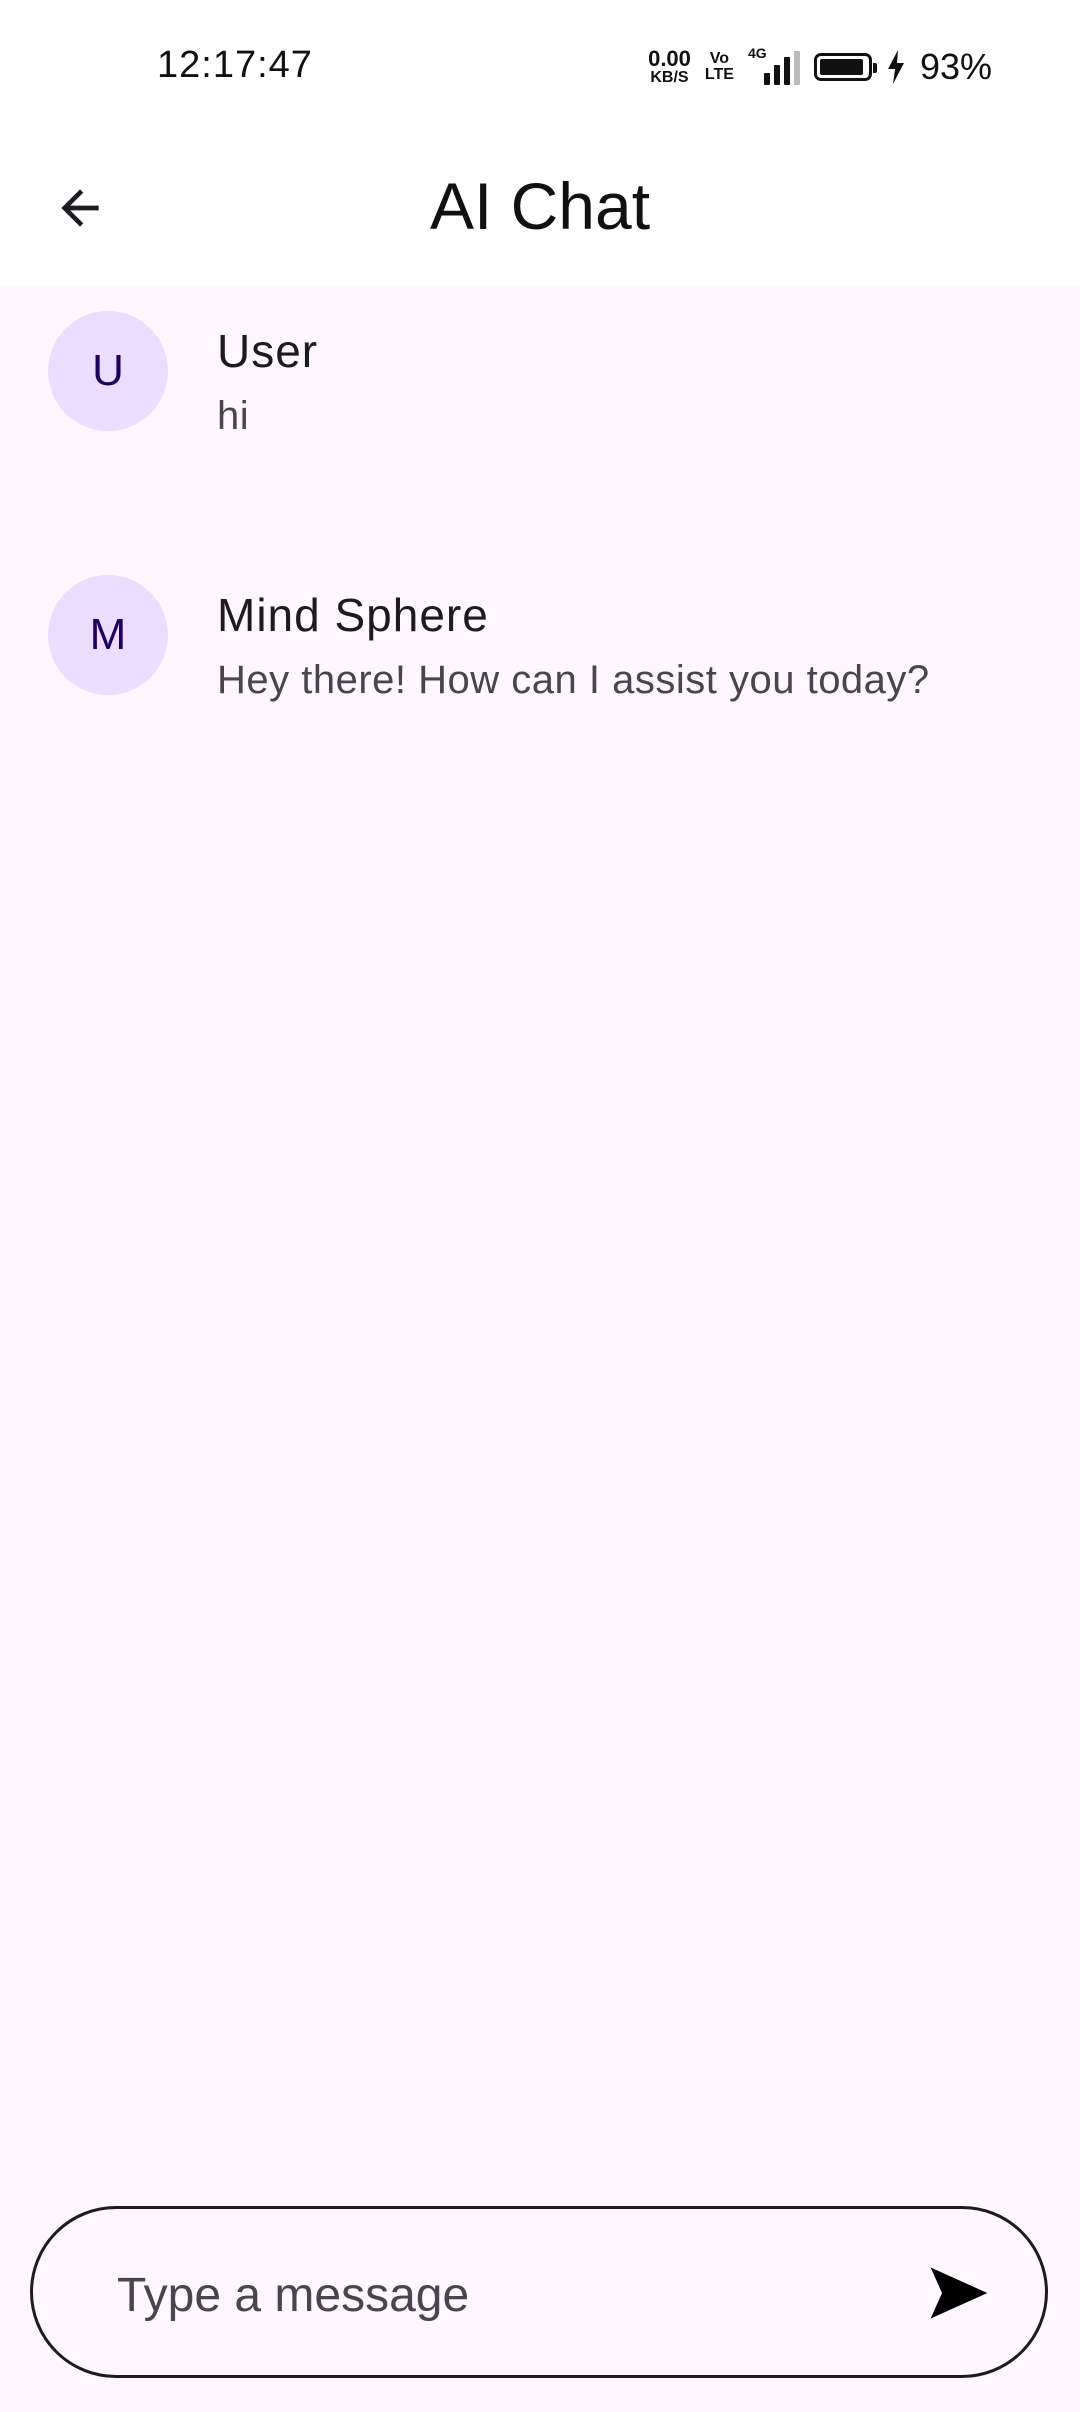  I want to click on send-icon, so click(959, 2293).